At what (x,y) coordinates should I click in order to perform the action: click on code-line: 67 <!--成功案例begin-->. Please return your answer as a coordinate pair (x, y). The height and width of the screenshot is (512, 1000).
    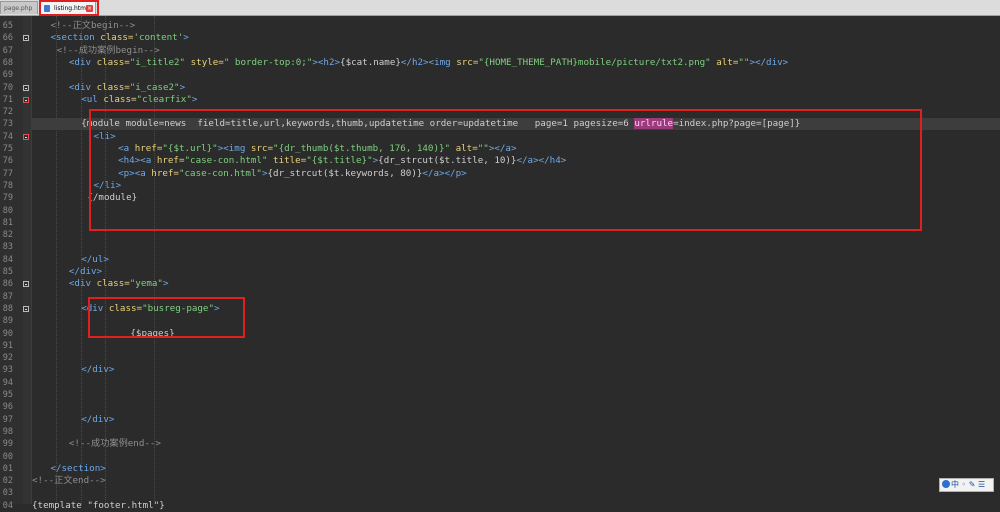
    Looking at the image, I should click on (501, 51).